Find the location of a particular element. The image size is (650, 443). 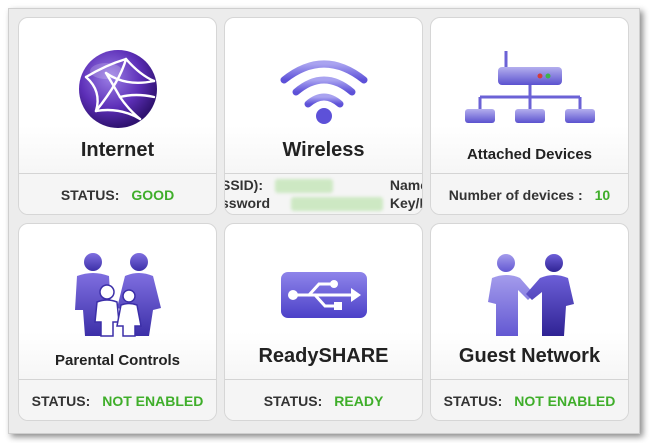

tile-title: ReadySHARE is located at coordinates (323, 356).